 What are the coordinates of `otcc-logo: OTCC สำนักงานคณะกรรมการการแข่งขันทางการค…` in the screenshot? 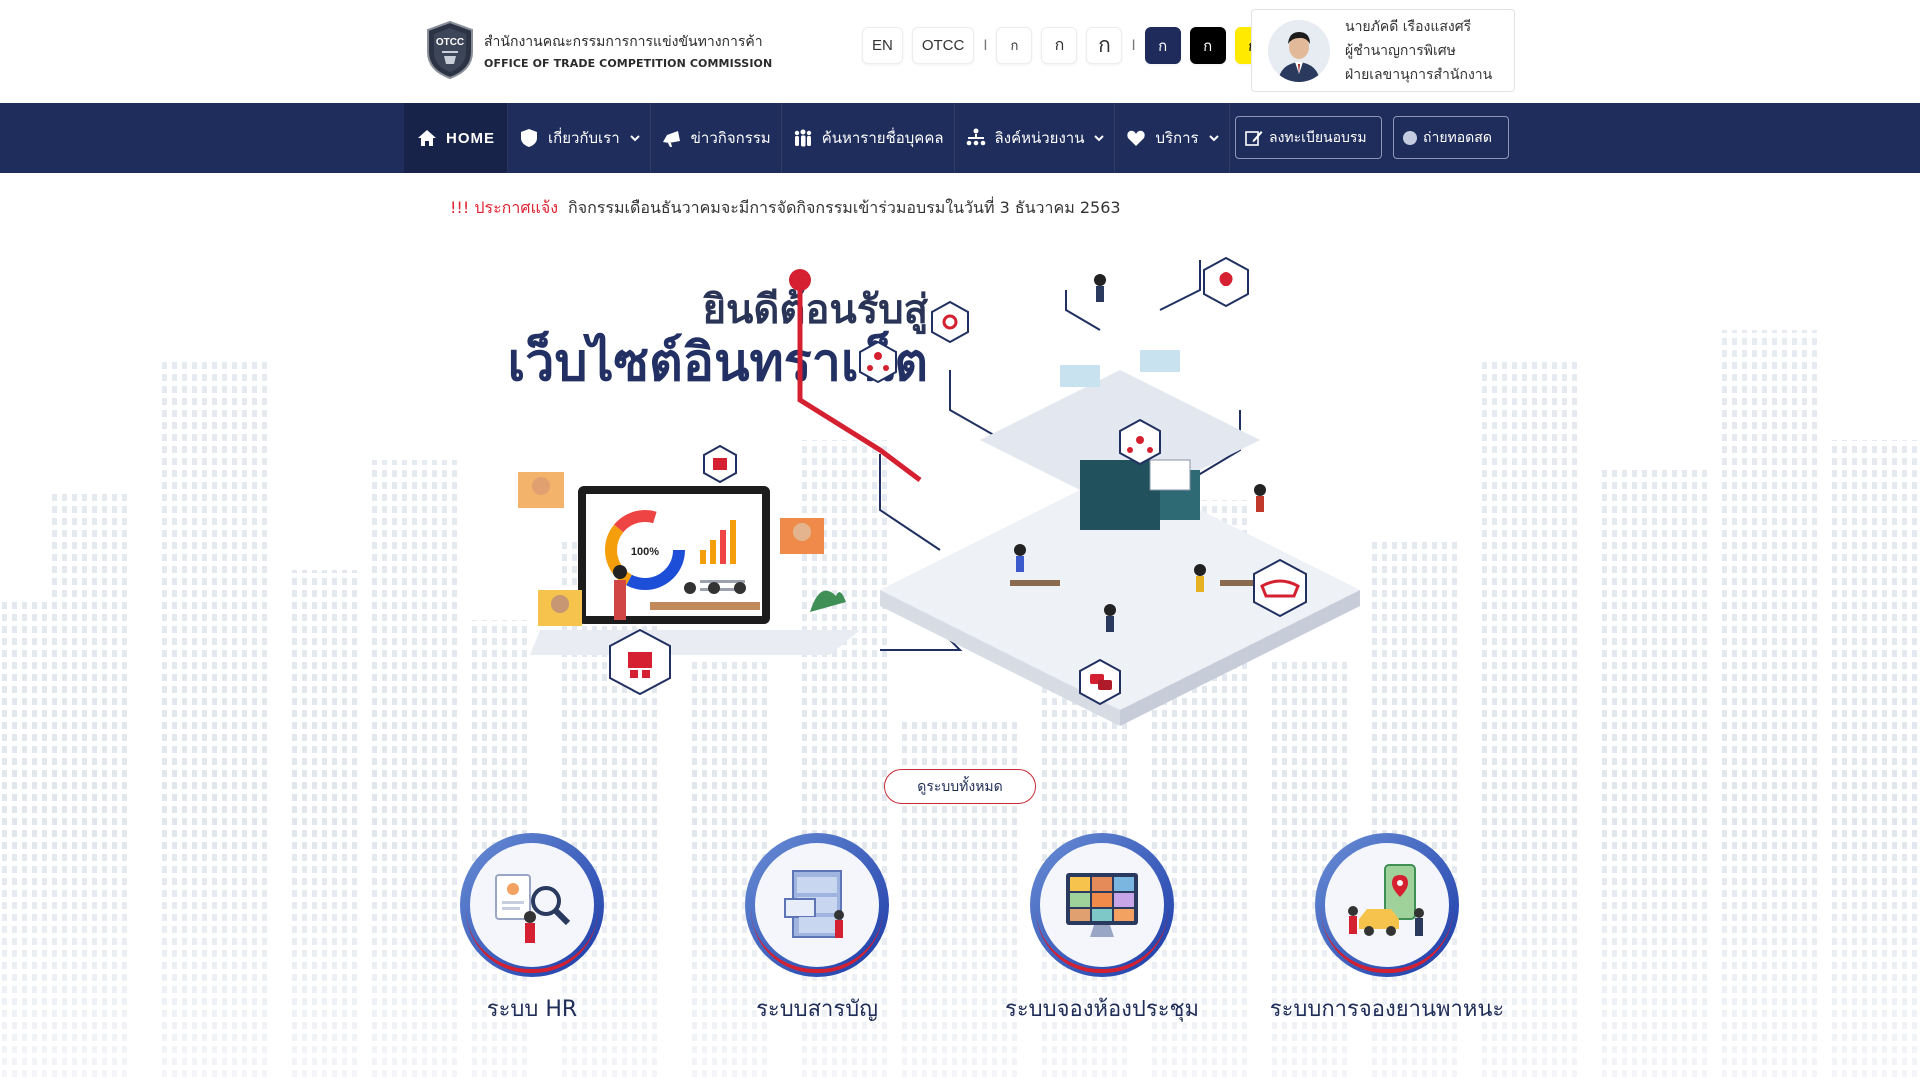 It's located at (598, 50).